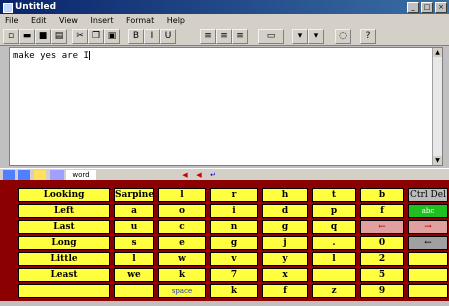 The height and width of the screenshot is (306, 449). I want to click on bold-icon: B, so click(136, 36).